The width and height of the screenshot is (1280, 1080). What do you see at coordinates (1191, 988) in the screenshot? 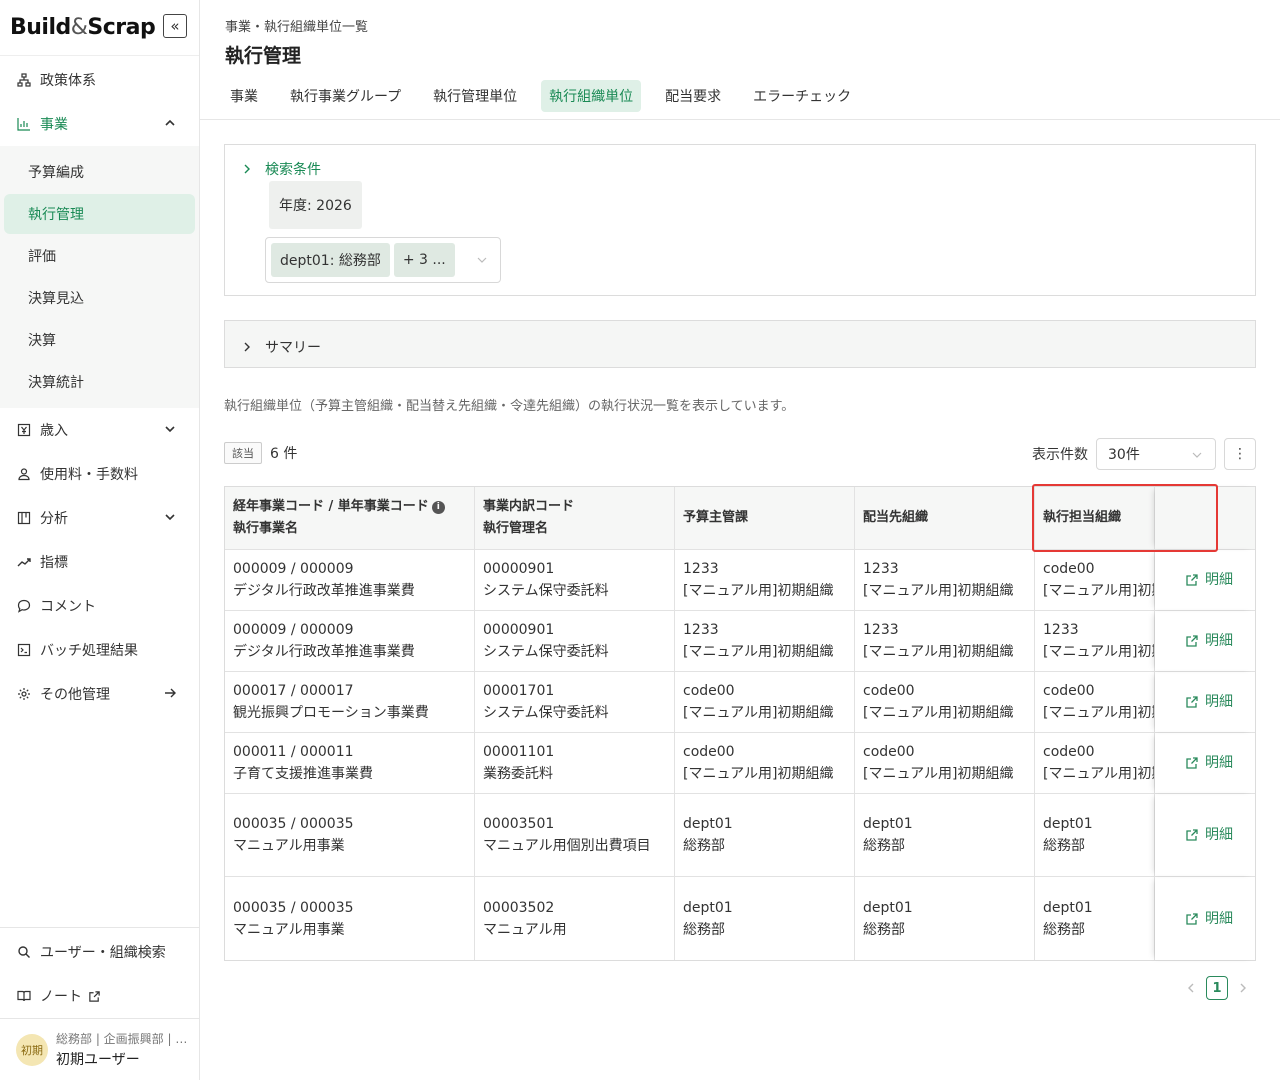
I see `prev-page-button` at bounding box center [1191, 988].